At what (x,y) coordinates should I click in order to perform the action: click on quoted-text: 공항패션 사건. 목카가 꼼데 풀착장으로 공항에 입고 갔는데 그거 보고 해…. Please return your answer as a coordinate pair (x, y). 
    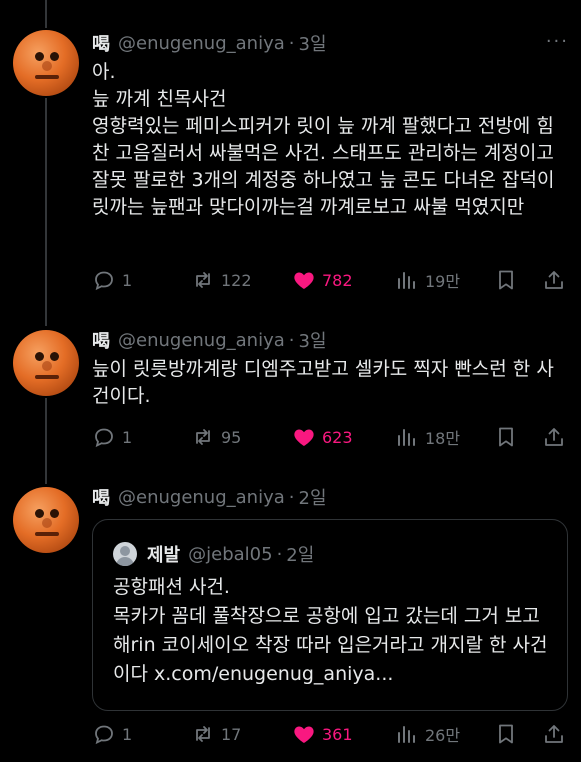
    Looking at the image, I should click on (330, 630).